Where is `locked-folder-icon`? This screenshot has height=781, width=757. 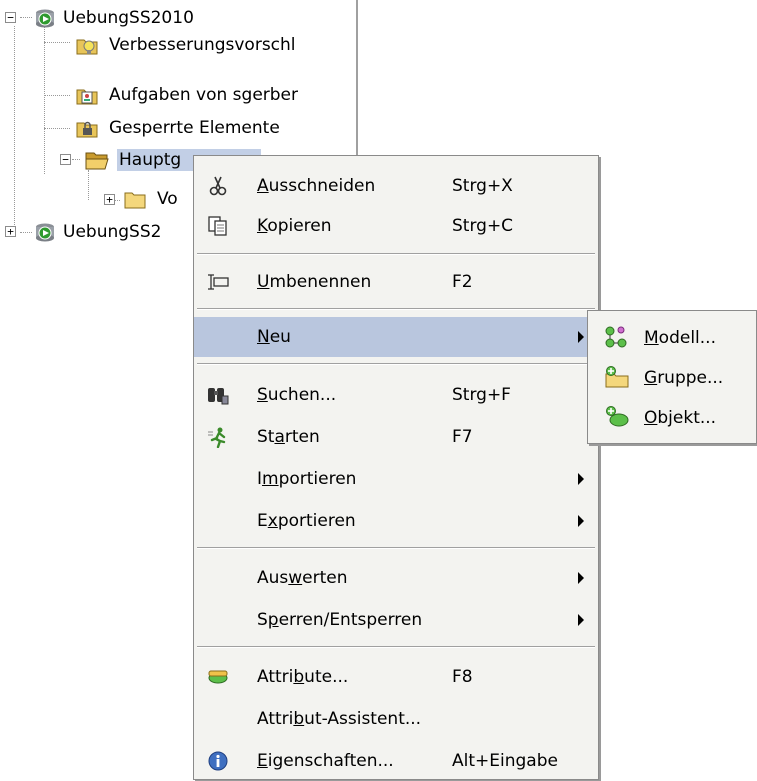 locked-folder-icon is located at coordinates (88, 128).